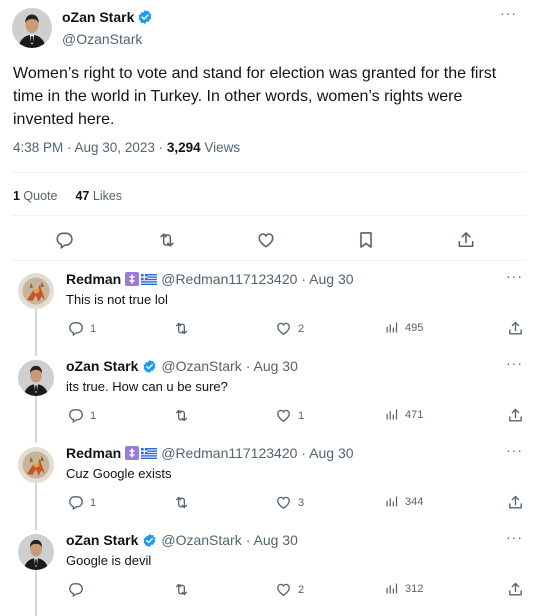 This screenshot has height=616, width=539. I want to click on views-count: 495, so click(414, 327).